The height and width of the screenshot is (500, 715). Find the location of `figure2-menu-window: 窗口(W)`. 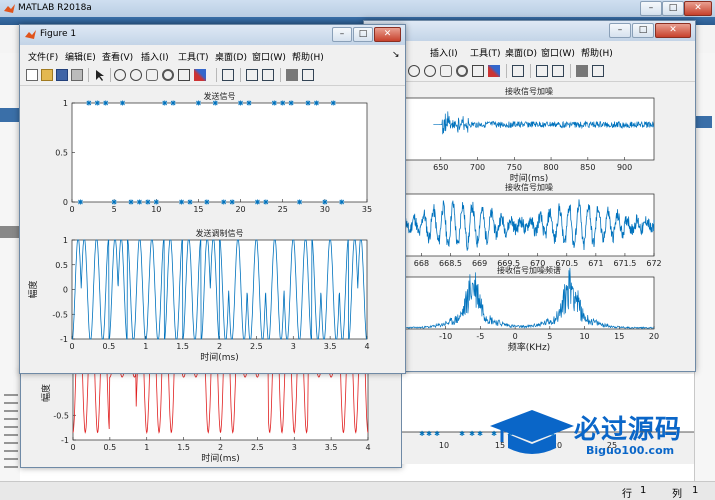

figure2-menu-window: 窗口(W) is located at coordinates (558, 52).